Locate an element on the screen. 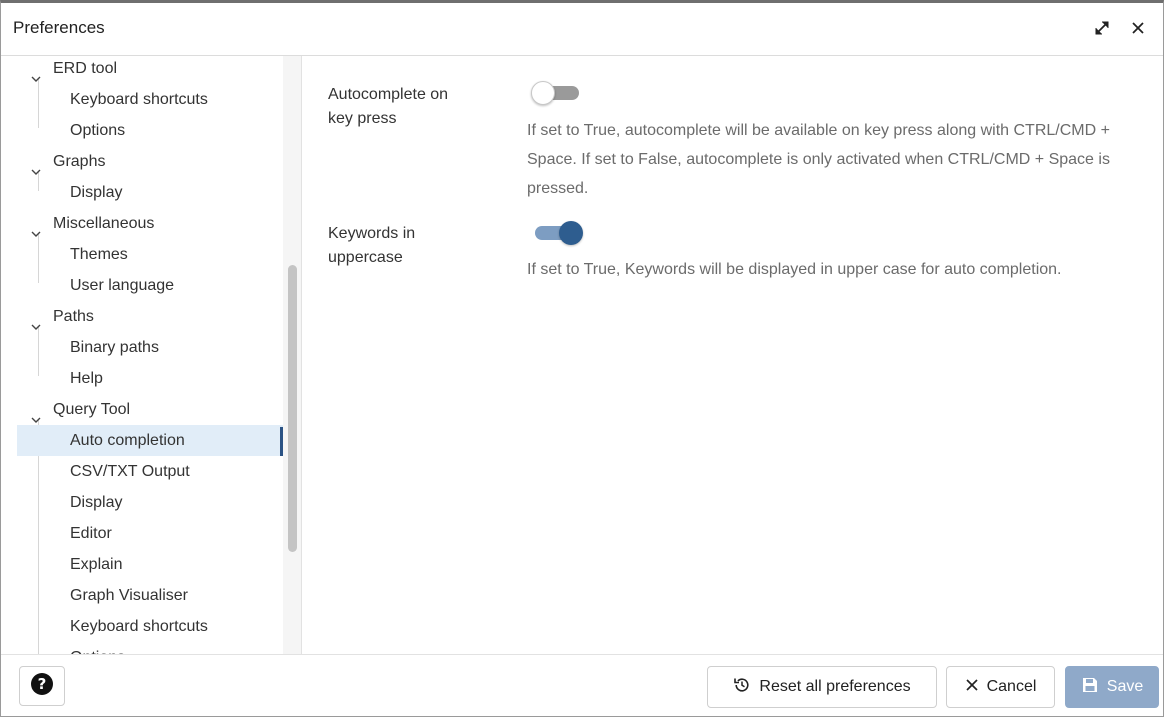 This screenshot has height=717, width=1164. tree-item-label: User language is located at coordinates (122, 285).